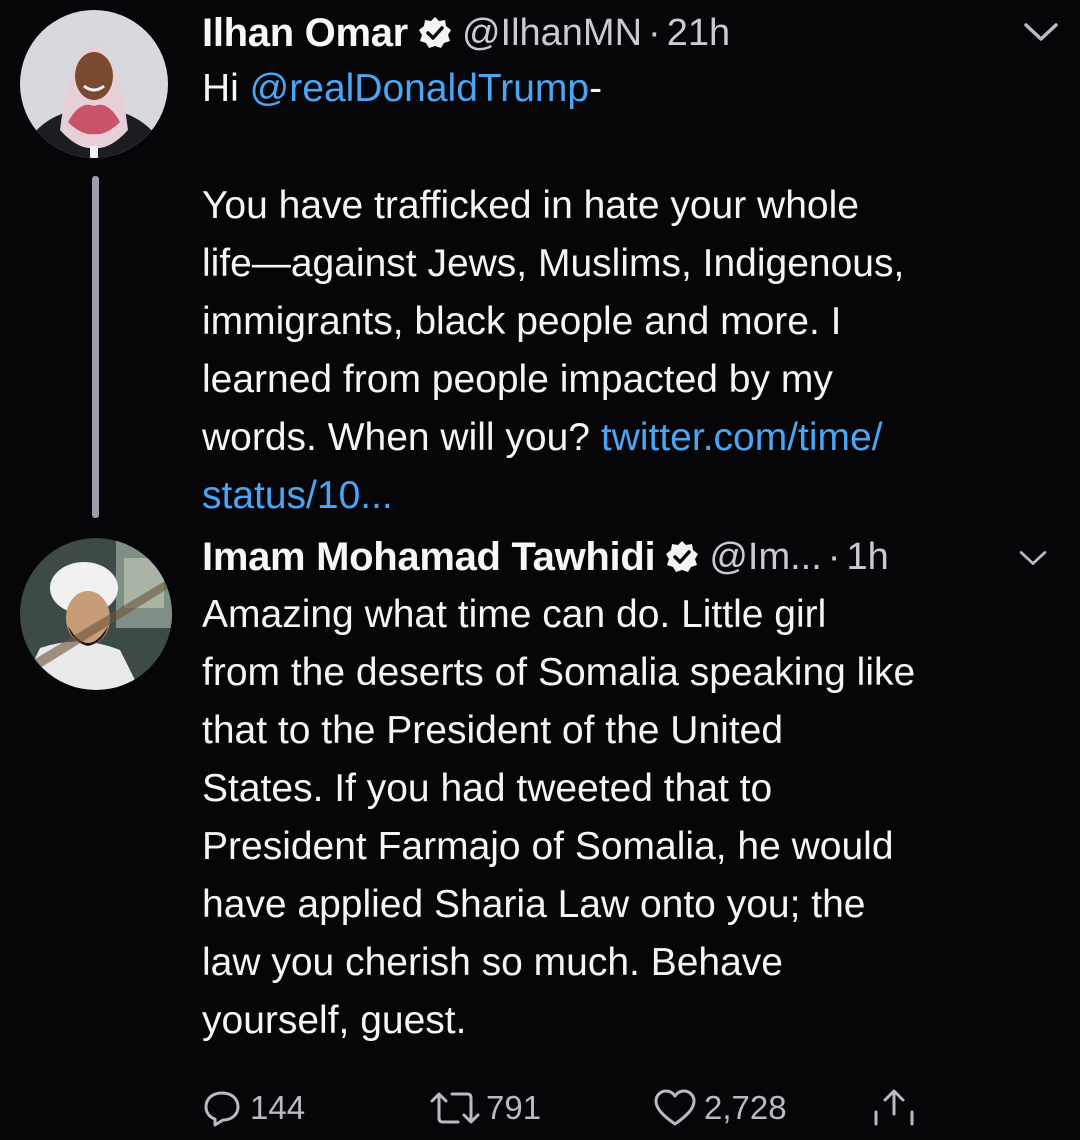 The image size is (1080, 1140). Describe the element at coordinates (455, 1108) in the screenshot. I see `retweet-icon` at that location.